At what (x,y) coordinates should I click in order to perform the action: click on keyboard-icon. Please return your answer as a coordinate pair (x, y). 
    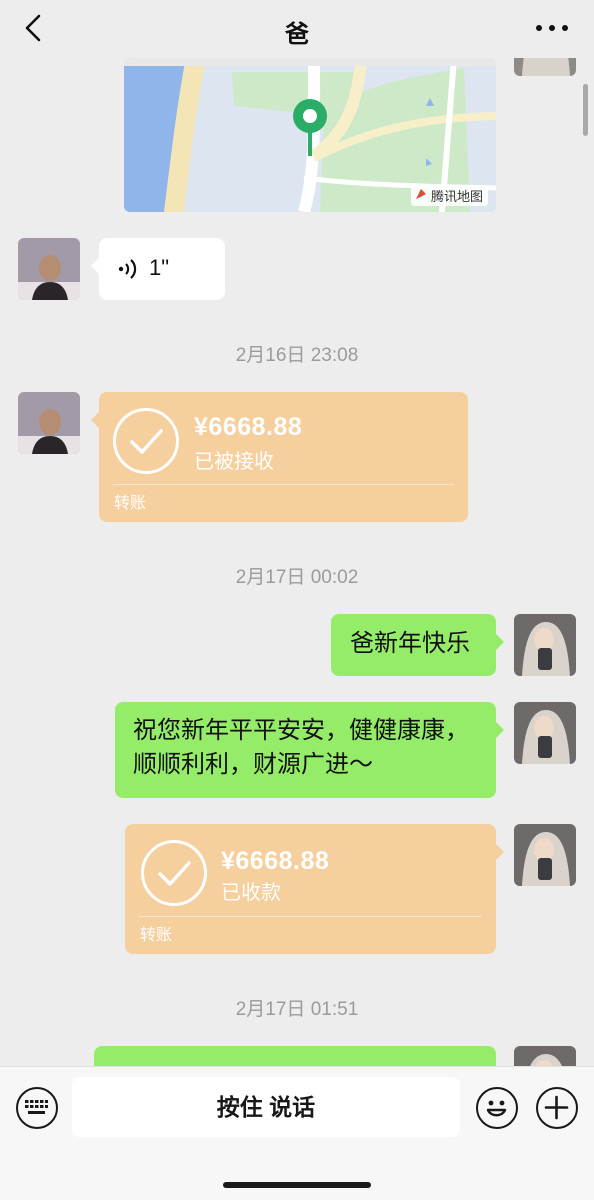
    Looking at the image, I should click on (36, 1107).